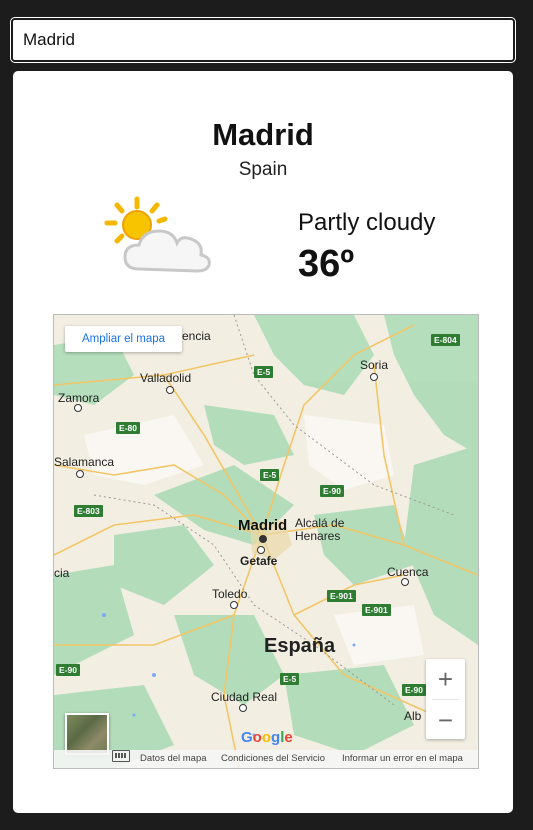 This screenshot has width=533, height=830. What do you see at coordinates (196, 336) in the screenshot?
I see `map-label-valencia: encia` at bounding box center [196, 336].